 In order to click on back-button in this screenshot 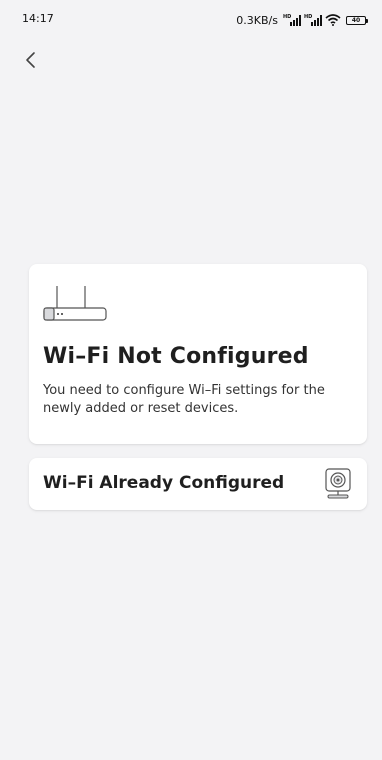, I will do `click(30, 60)`.